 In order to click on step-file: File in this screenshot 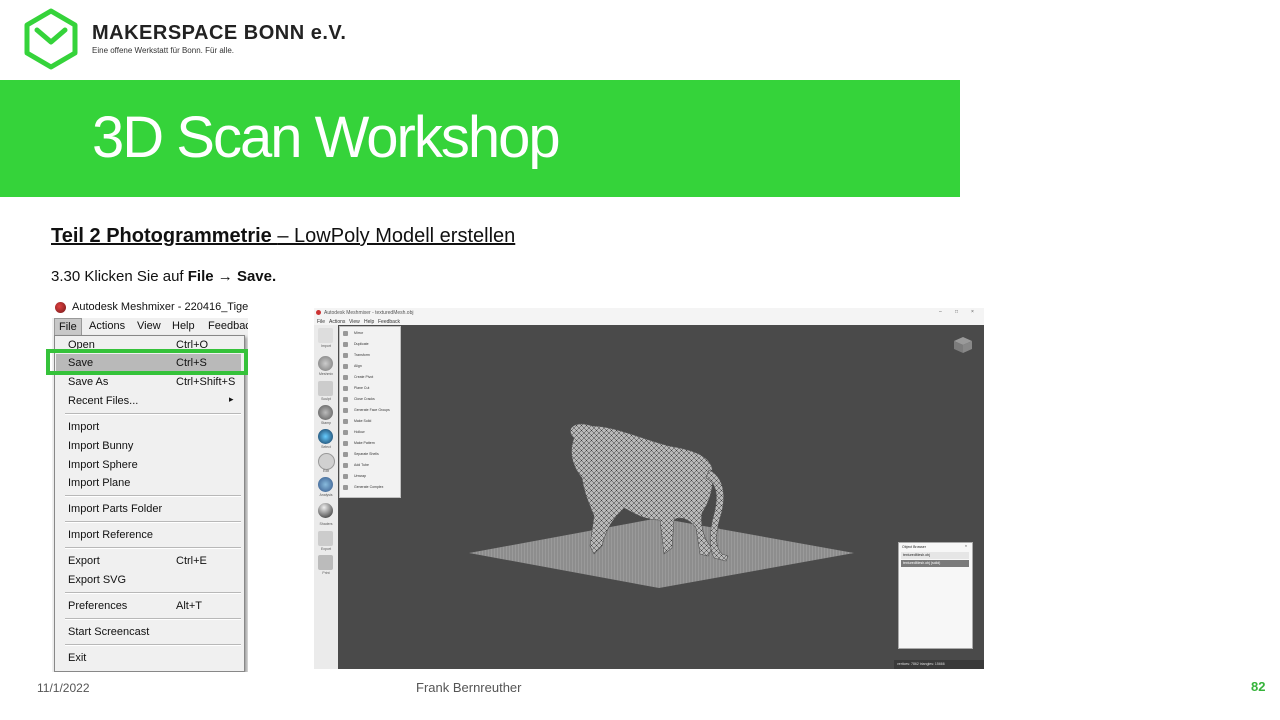, I will do `click(200, 276)`.